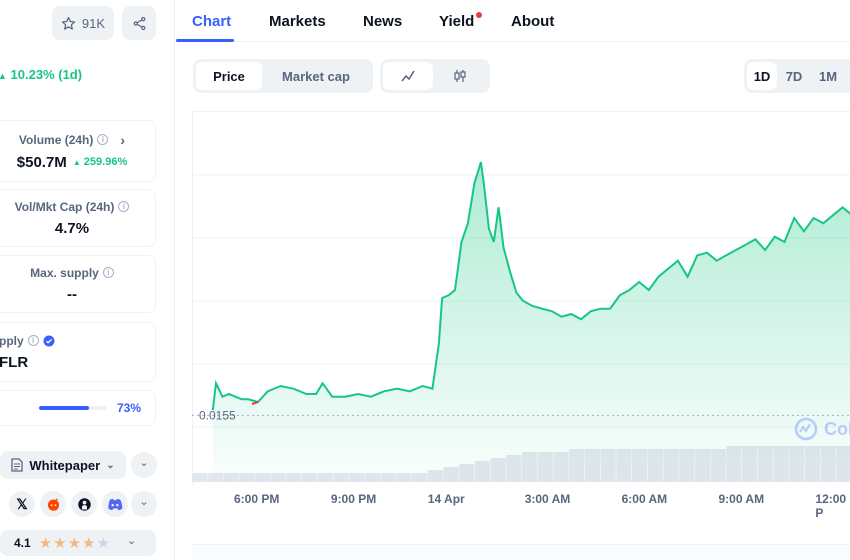 Image resolution: width=850 pixels, height=560 pixels. Describe the element at coordinates (78, 352) in the screenshot. I see `supply-card: pply i FLR` at that location.